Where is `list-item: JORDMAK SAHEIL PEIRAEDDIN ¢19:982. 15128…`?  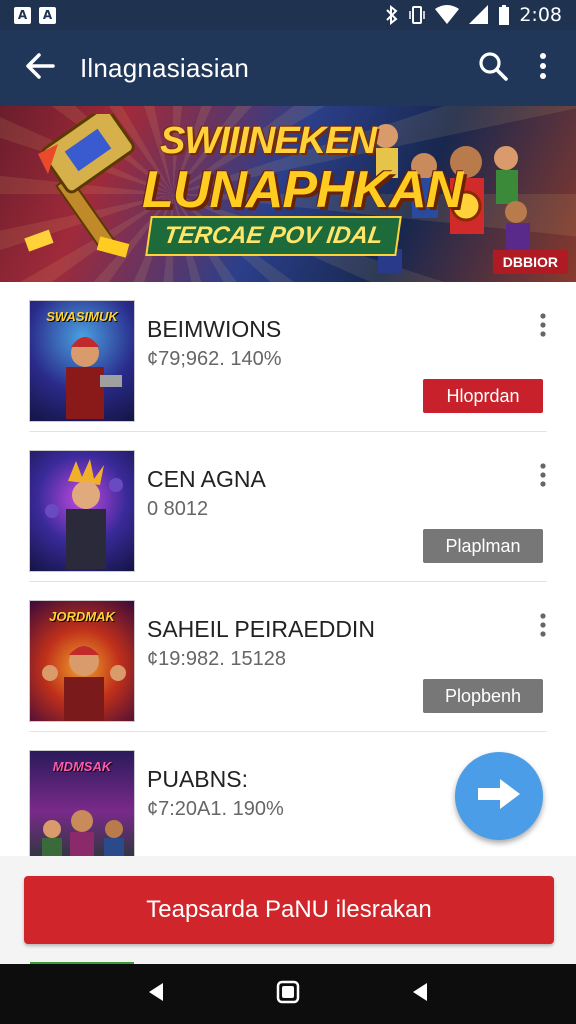 list-item: JORDMAK SAHEIL PEIRAEDDIN ¢19:982. 15128… is located at coordinates (288, 657).